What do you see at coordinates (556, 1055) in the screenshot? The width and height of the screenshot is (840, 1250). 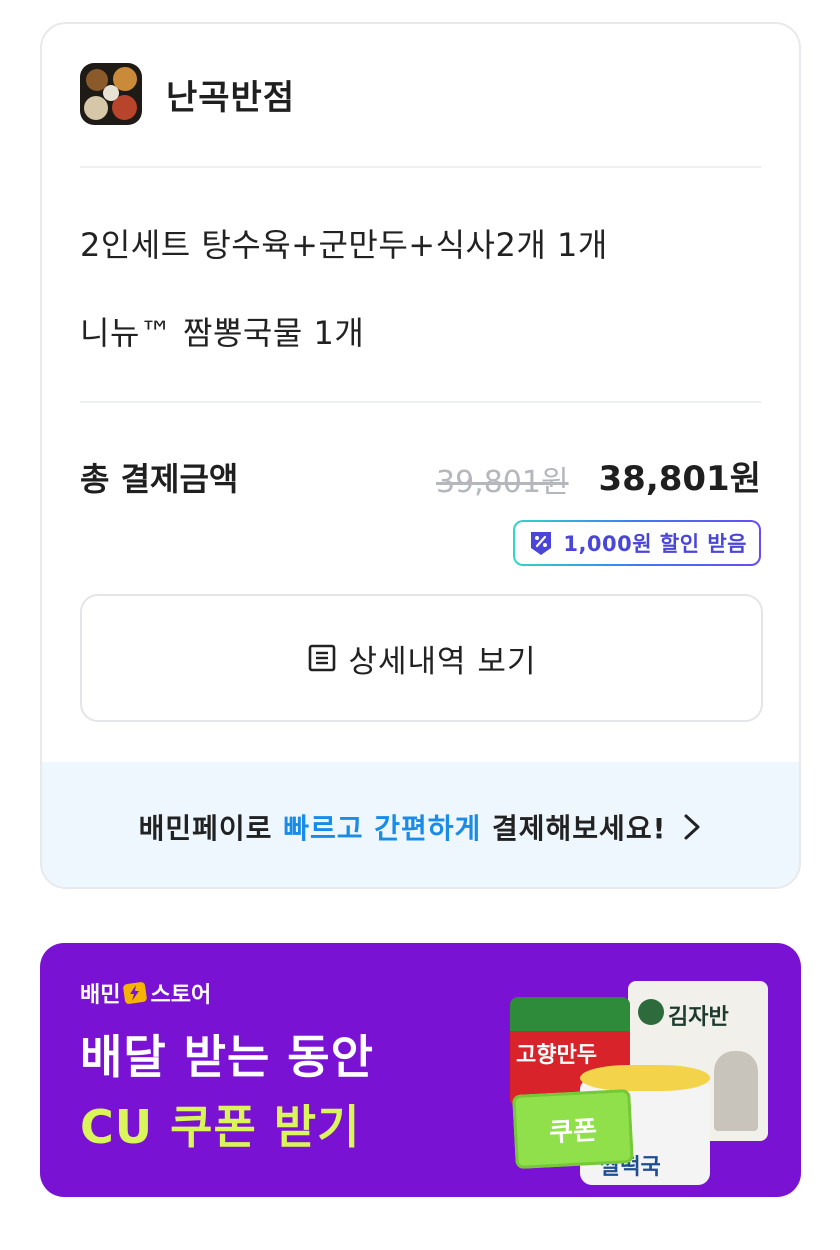 I see `product-label: 고향만두` at bounding box center [556, 1055].